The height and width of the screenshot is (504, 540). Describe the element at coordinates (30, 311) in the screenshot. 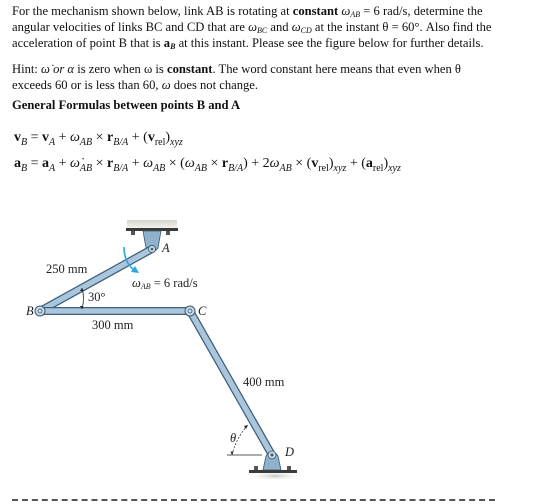

I see `label-b: B` at that location.